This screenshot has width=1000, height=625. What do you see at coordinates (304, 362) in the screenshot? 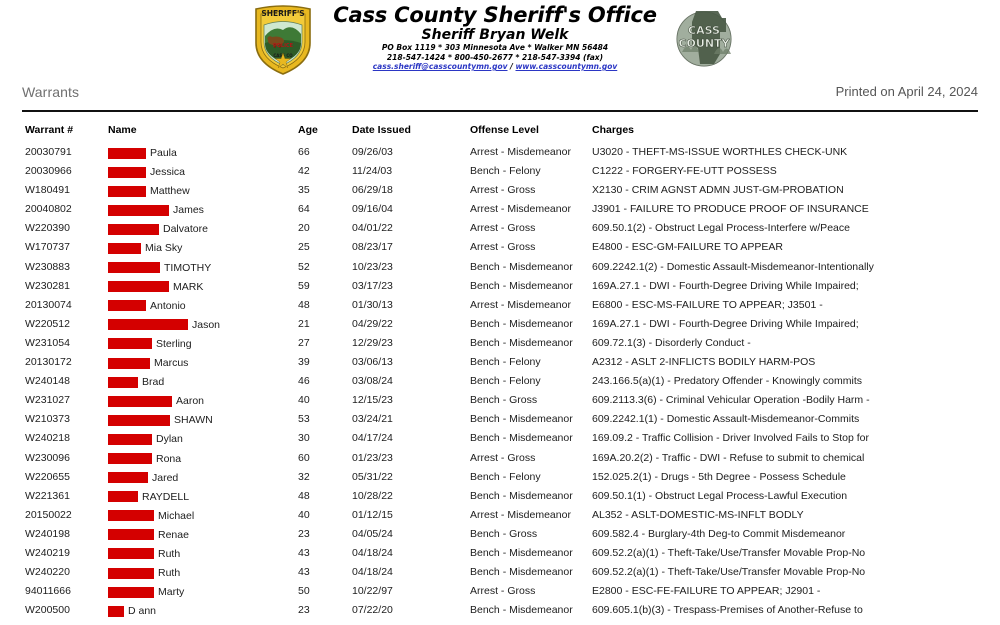
I see `cell-age: 39` at bounding box center [304, 362].